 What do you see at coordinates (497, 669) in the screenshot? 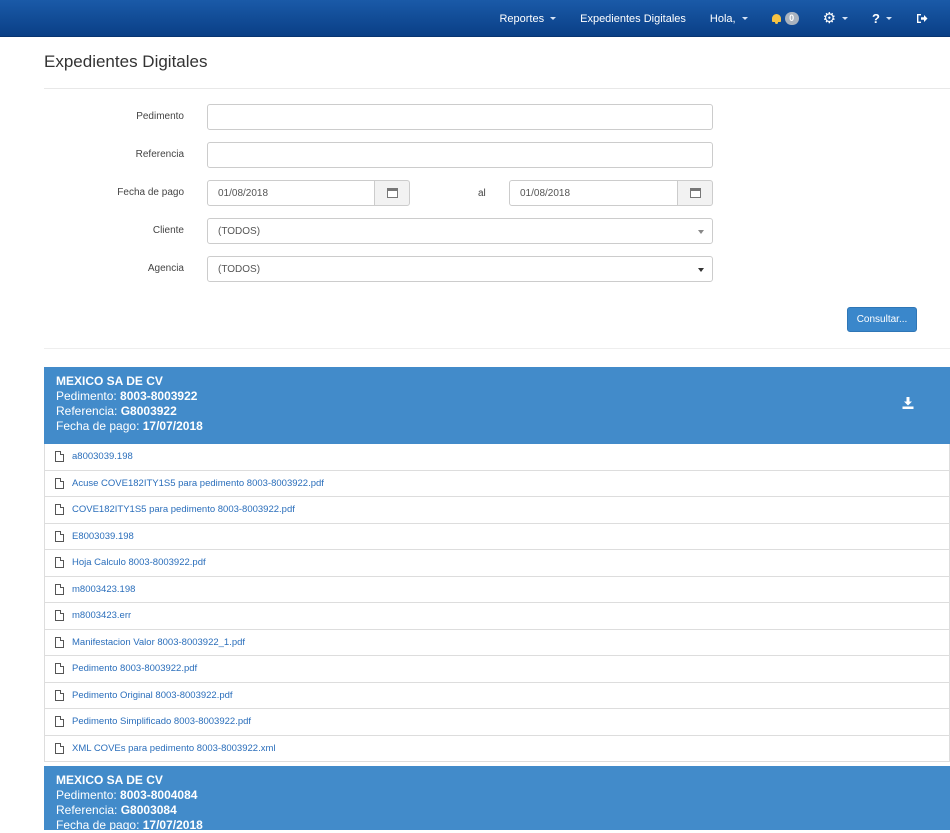
I see `file-row: Pedimento 8003-8003922.pdf` at bounding box center [497, 669].